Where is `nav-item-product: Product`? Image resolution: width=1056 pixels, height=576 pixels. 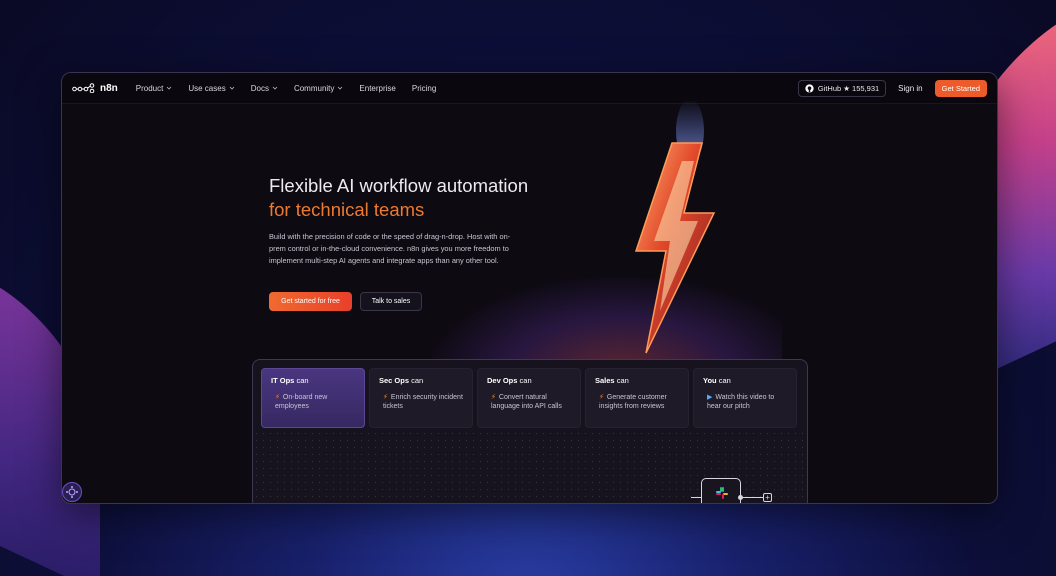
nav-item-product: Product is located at coordinates (154, 88).